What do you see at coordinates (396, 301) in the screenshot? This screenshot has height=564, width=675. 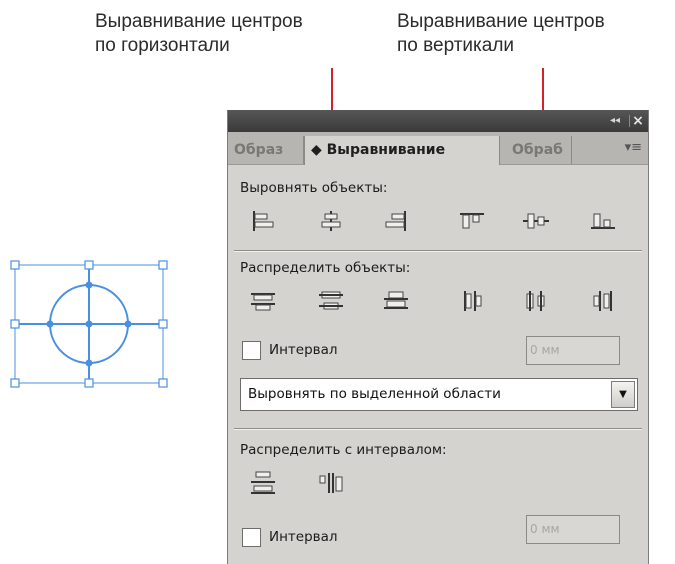 I see `distribute-bottom-edges-icon` at bounding box center [396, 301].